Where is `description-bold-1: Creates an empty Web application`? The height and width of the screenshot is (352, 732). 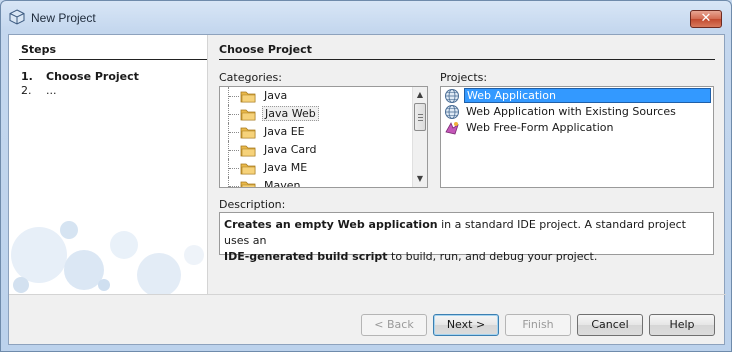 description-bold-1: Creates an empty Web application is located at coordinates (331, 224).